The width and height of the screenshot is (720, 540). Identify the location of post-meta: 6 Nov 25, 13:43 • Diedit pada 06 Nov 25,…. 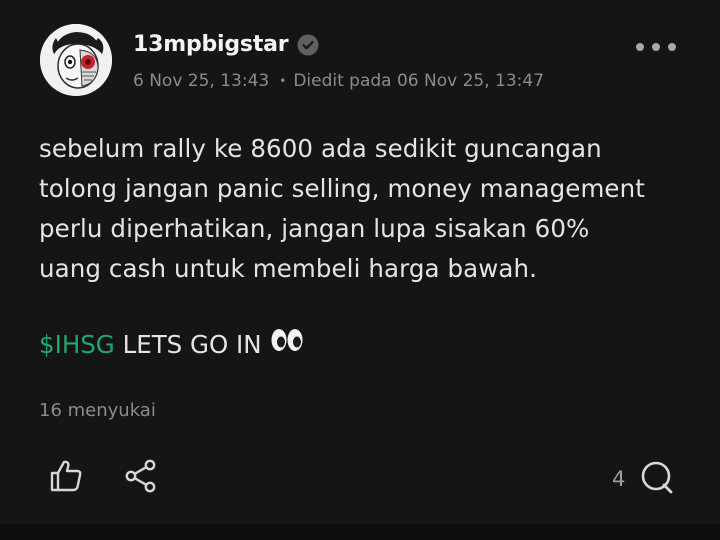
(338, 81).